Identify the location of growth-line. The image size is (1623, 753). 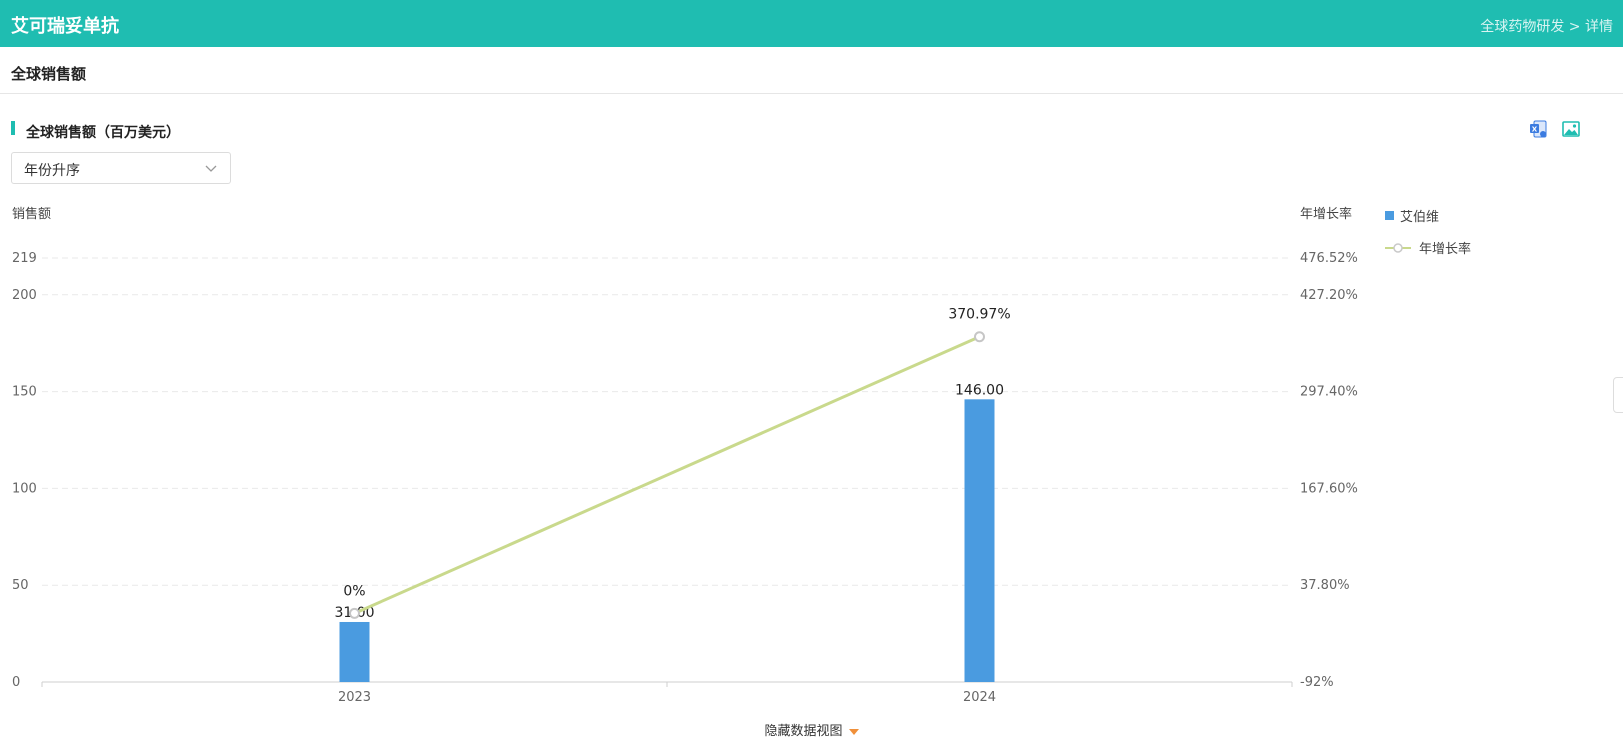
(667, 475).